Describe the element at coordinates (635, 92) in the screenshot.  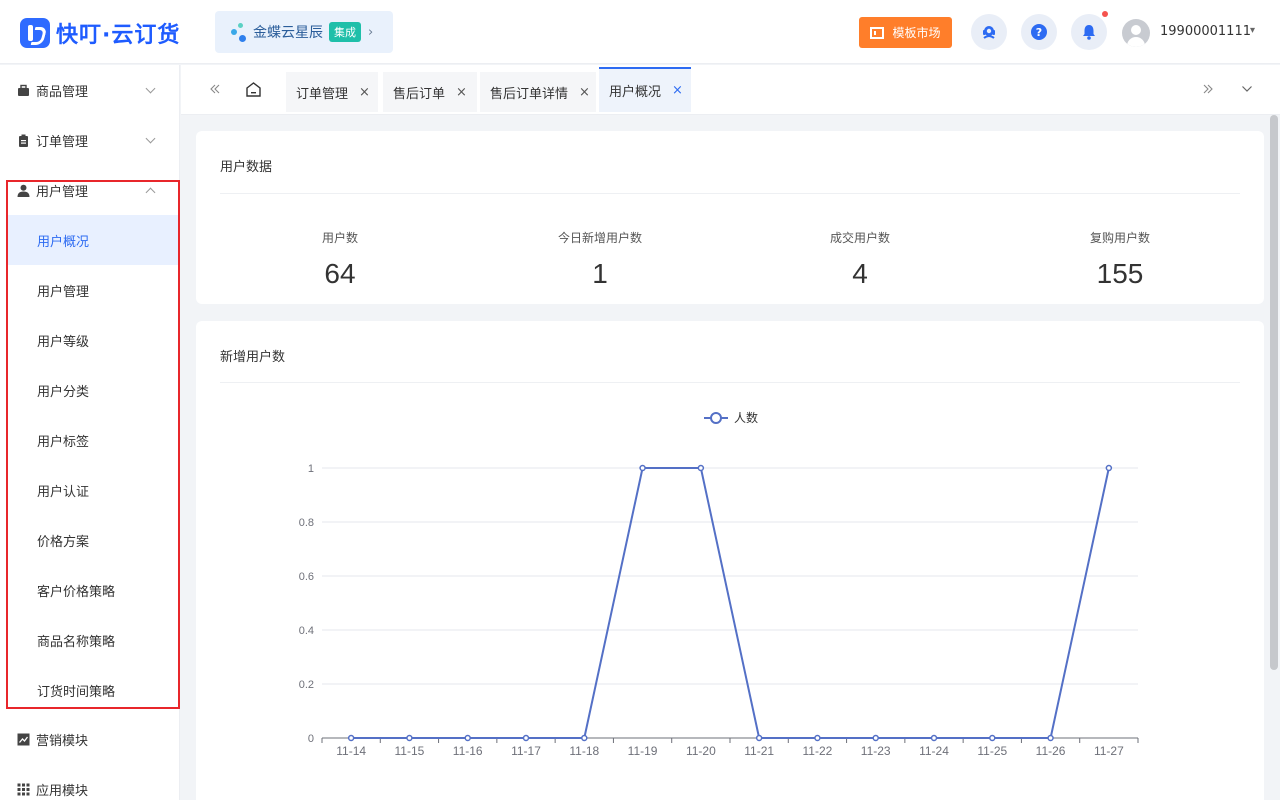
I see `tab-label: 用户概况` at that location.